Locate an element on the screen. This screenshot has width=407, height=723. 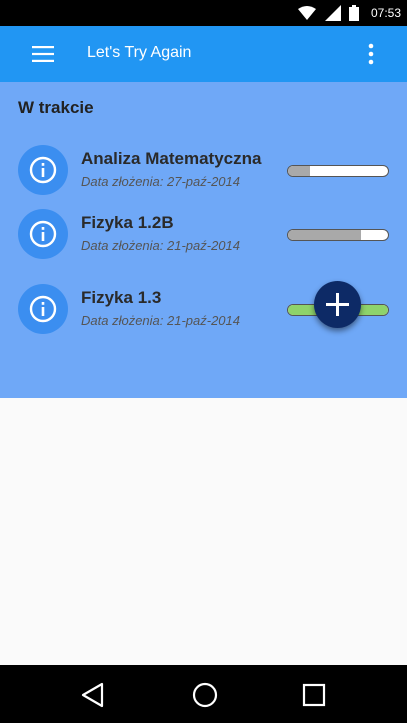
item-title: Fizyka 1.2B is located at coordinates (127, 222).